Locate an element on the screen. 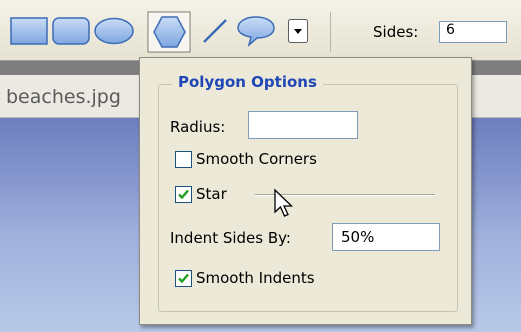 The height and width of the screenshot is (332, 521). sides-input: 6 is located at coordinates (473, 32).